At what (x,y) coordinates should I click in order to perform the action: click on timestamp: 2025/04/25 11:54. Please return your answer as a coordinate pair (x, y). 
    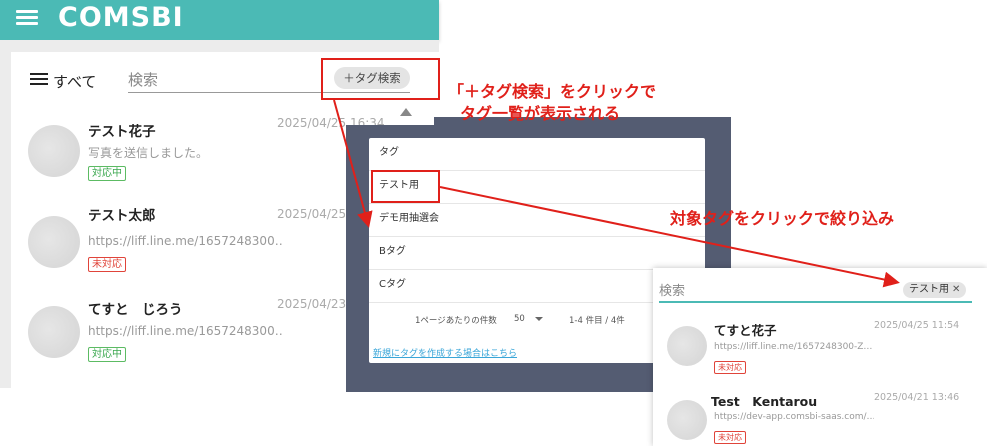
    Looking at the image, I should click on (917, 325).